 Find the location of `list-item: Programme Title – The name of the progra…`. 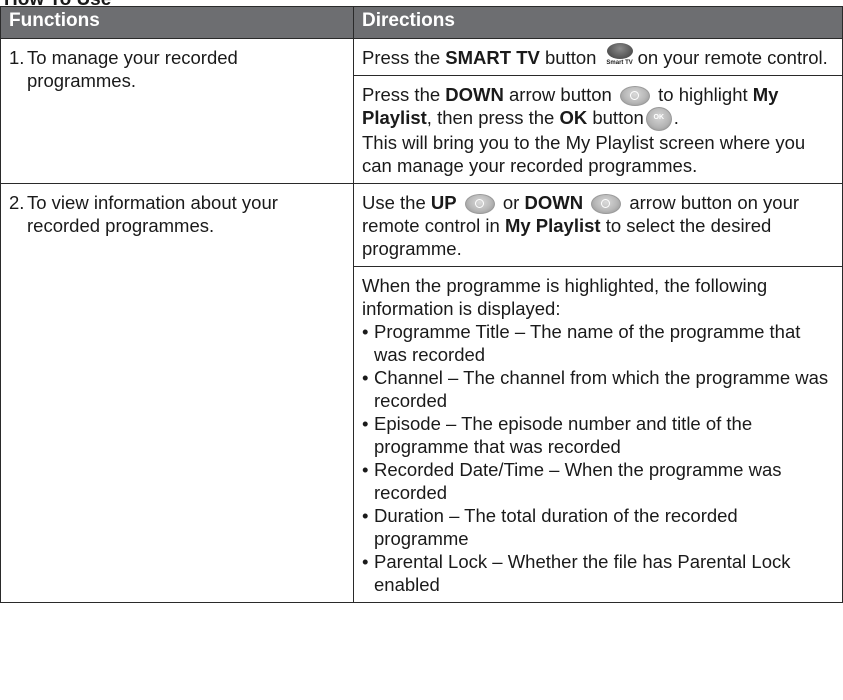

list-item: Programme Title – The name of the progra… is located at coordinates (599, 343).